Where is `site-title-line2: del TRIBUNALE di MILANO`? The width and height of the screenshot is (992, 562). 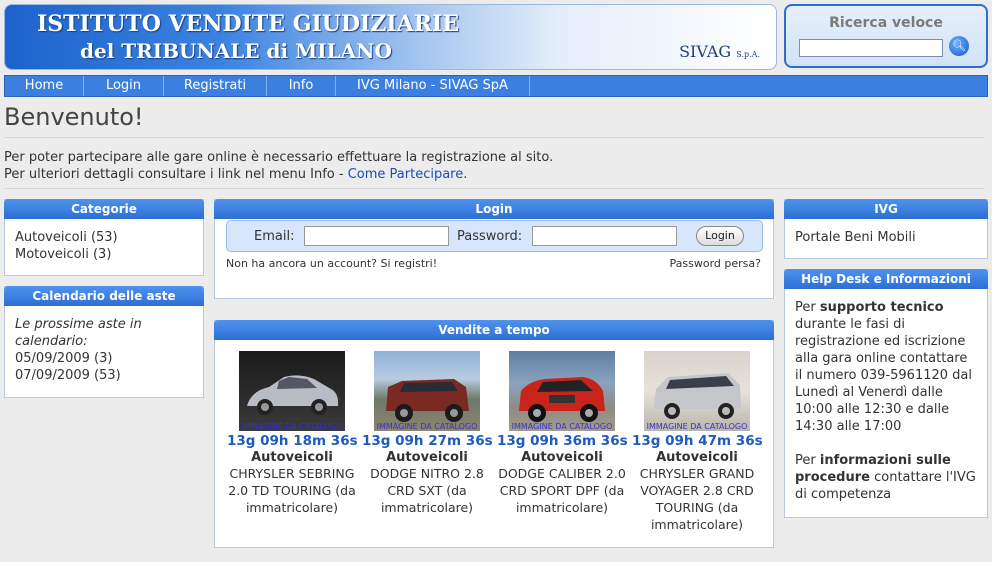
site-title-line2: del TRIBUNALE di MILANO is located at coordinates (236, 51).